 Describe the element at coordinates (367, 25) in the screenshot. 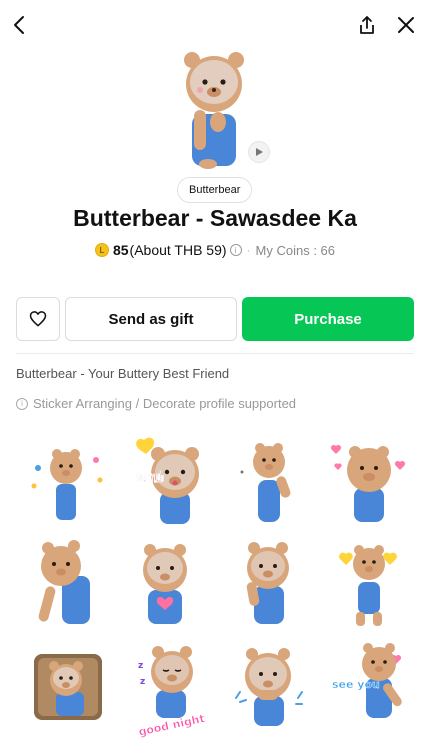

I see `share-icon` at that location.